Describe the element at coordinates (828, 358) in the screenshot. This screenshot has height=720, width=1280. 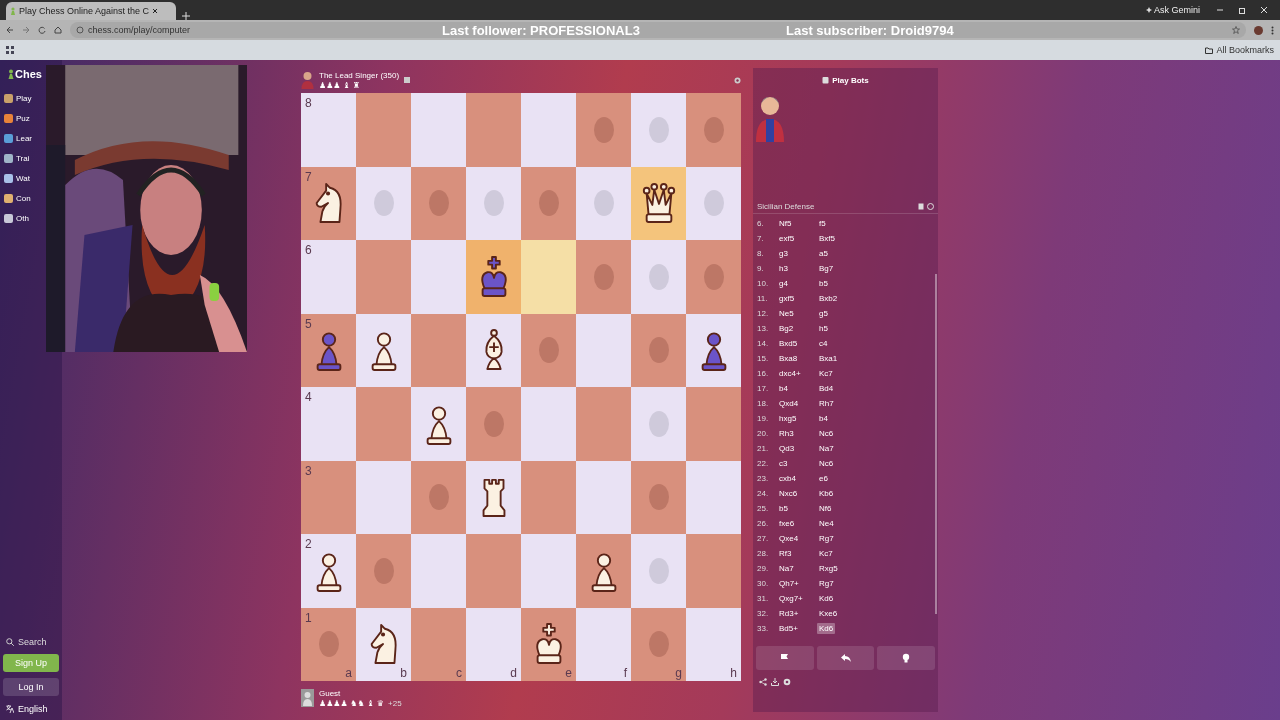
I see `move-entry: Bxa1` at that location.